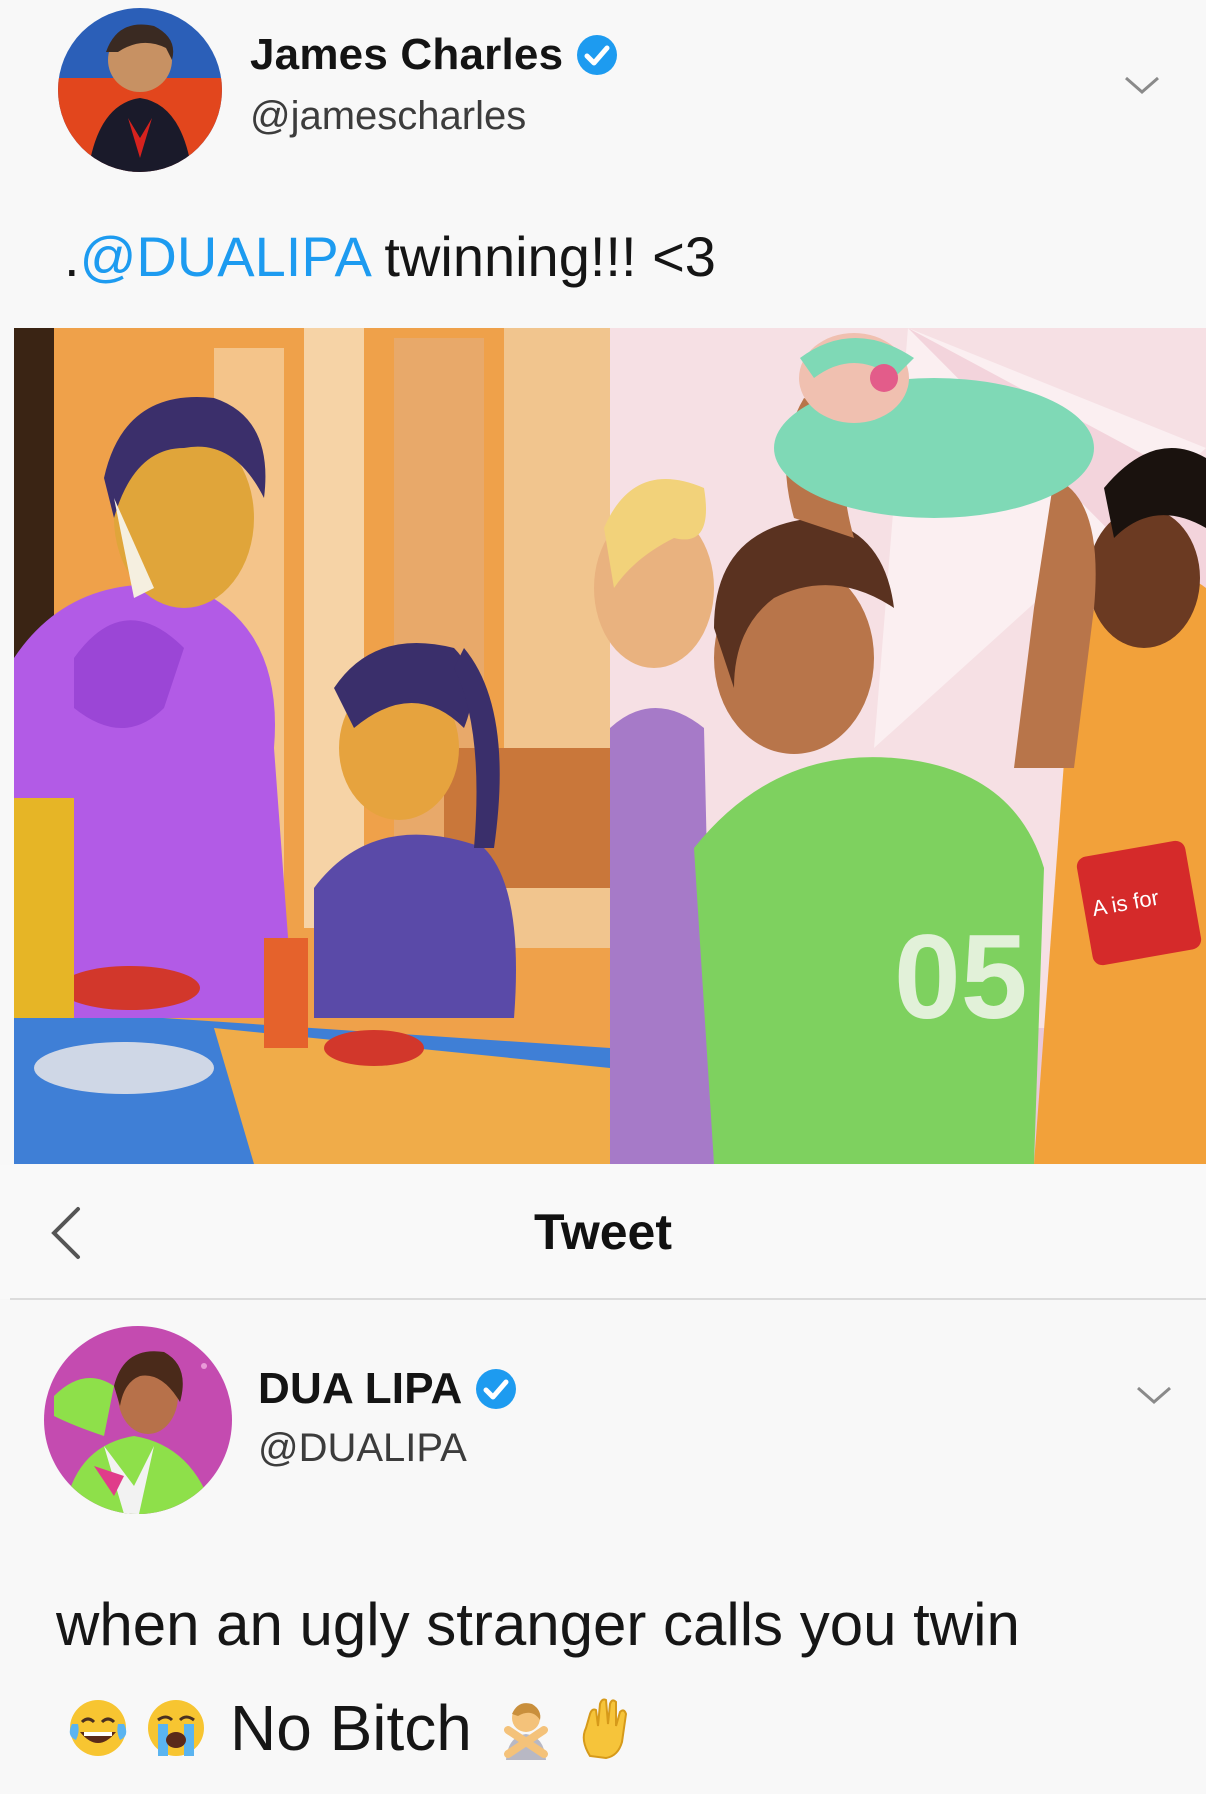 The height and width of the screenshot is (1794, 1206). Describe the element at coordinates (176, 1728) in the screenshot. I see `loudly-crying-face-icon` at that location.